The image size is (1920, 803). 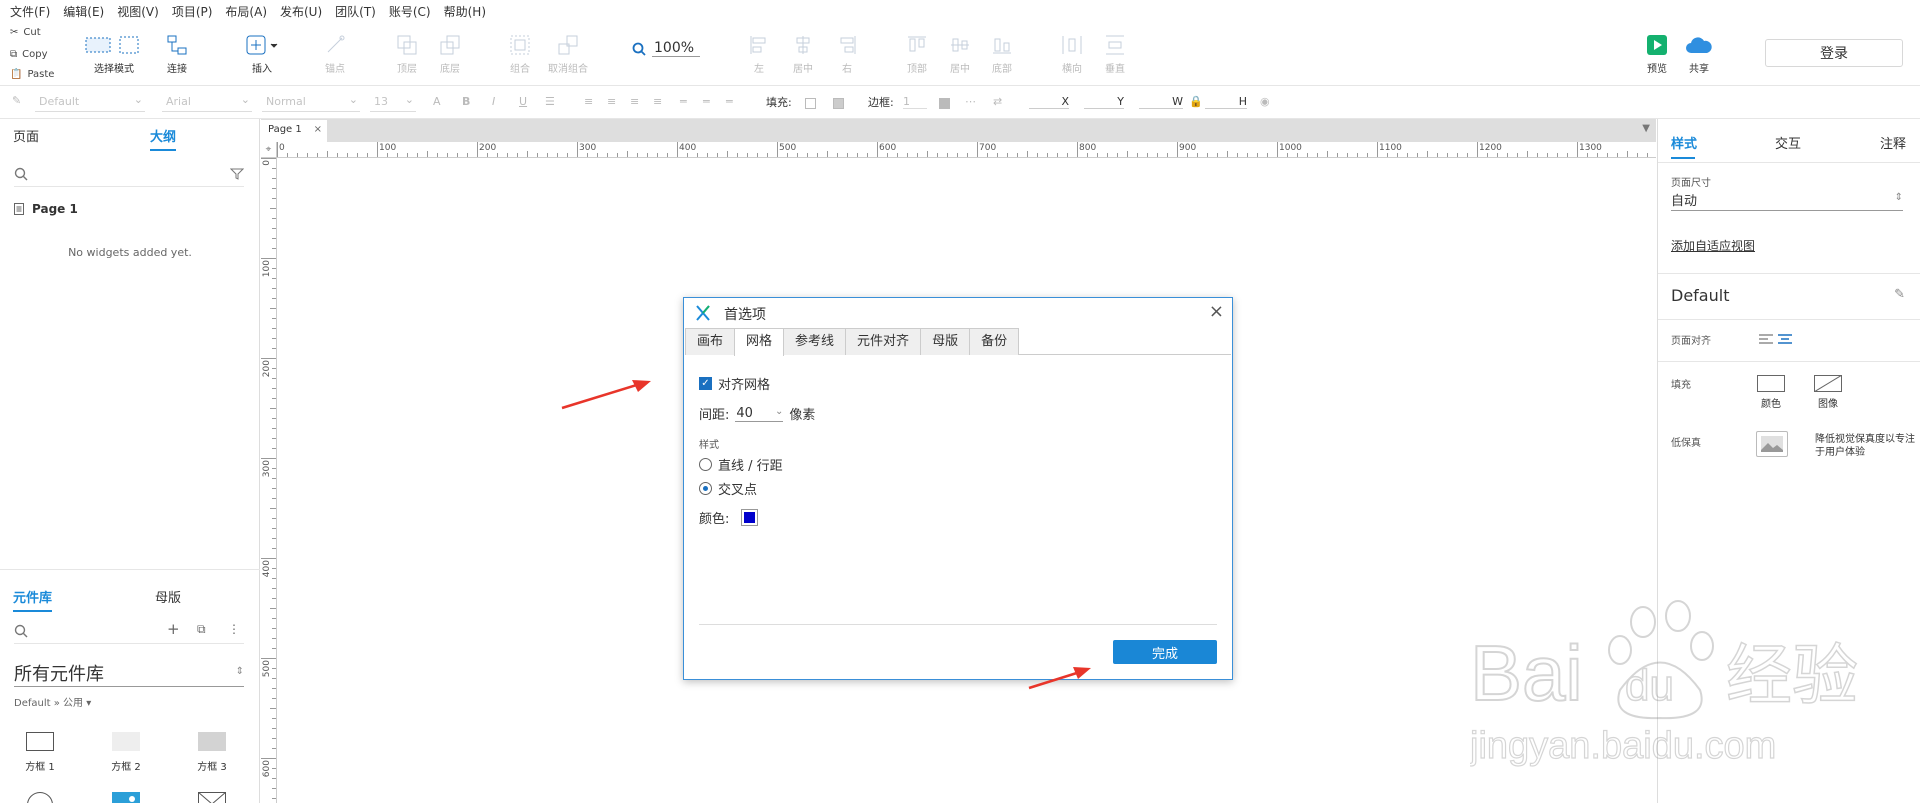 What do you see at coordinates (311, 101) in the screenshot?
I see `font-weight-select: Normal` at bounding box center [311, 101].